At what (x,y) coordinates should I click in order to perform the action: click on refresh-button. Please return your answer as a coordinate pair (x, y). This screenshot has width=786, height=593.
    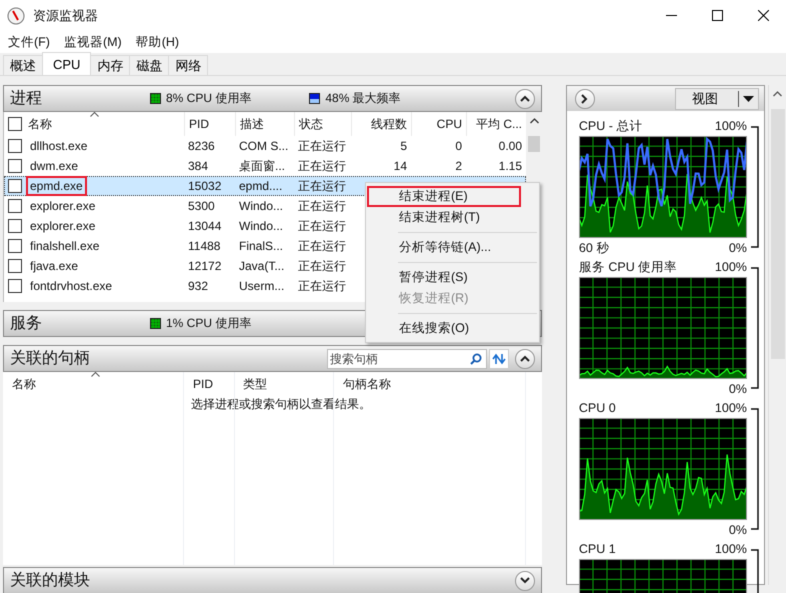
    Looking at the image, I should click on (499, 358).